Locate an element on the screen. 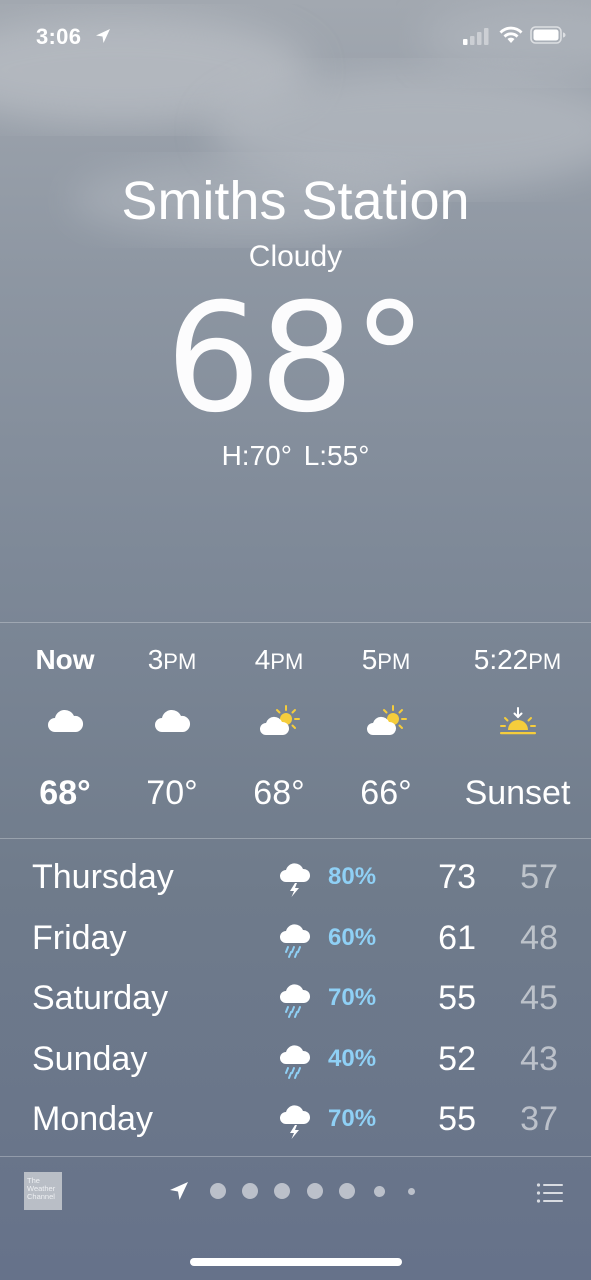  low-temperature: 57 is located at coordinates (539, 877).